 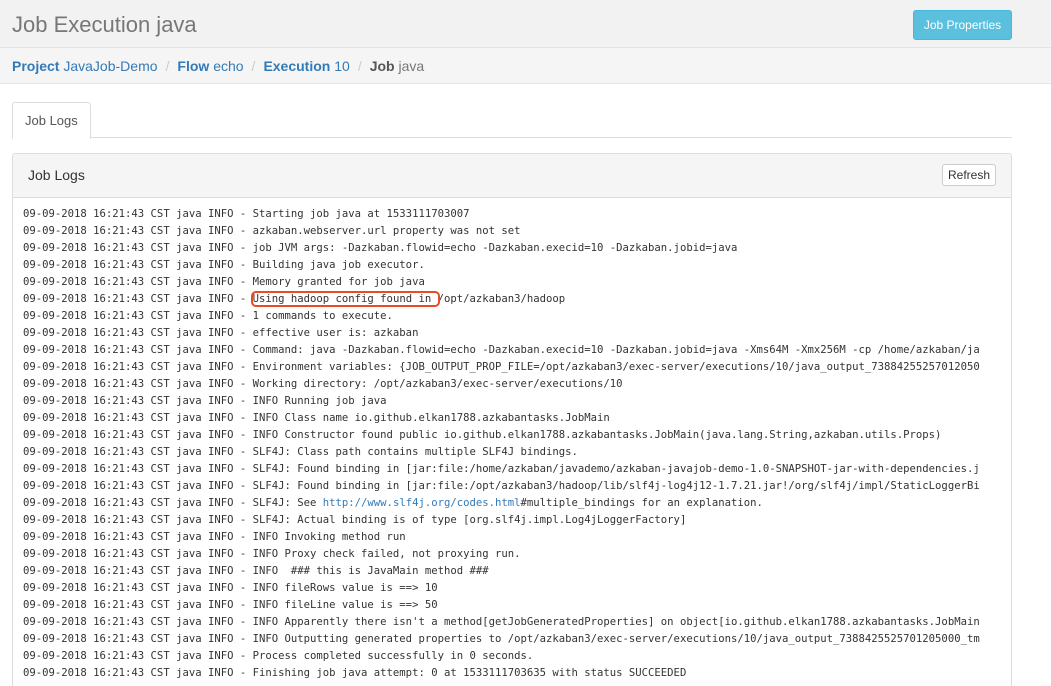 I want to click on breadcrumb-execution: Execution 10, so click(x=306, y=66).